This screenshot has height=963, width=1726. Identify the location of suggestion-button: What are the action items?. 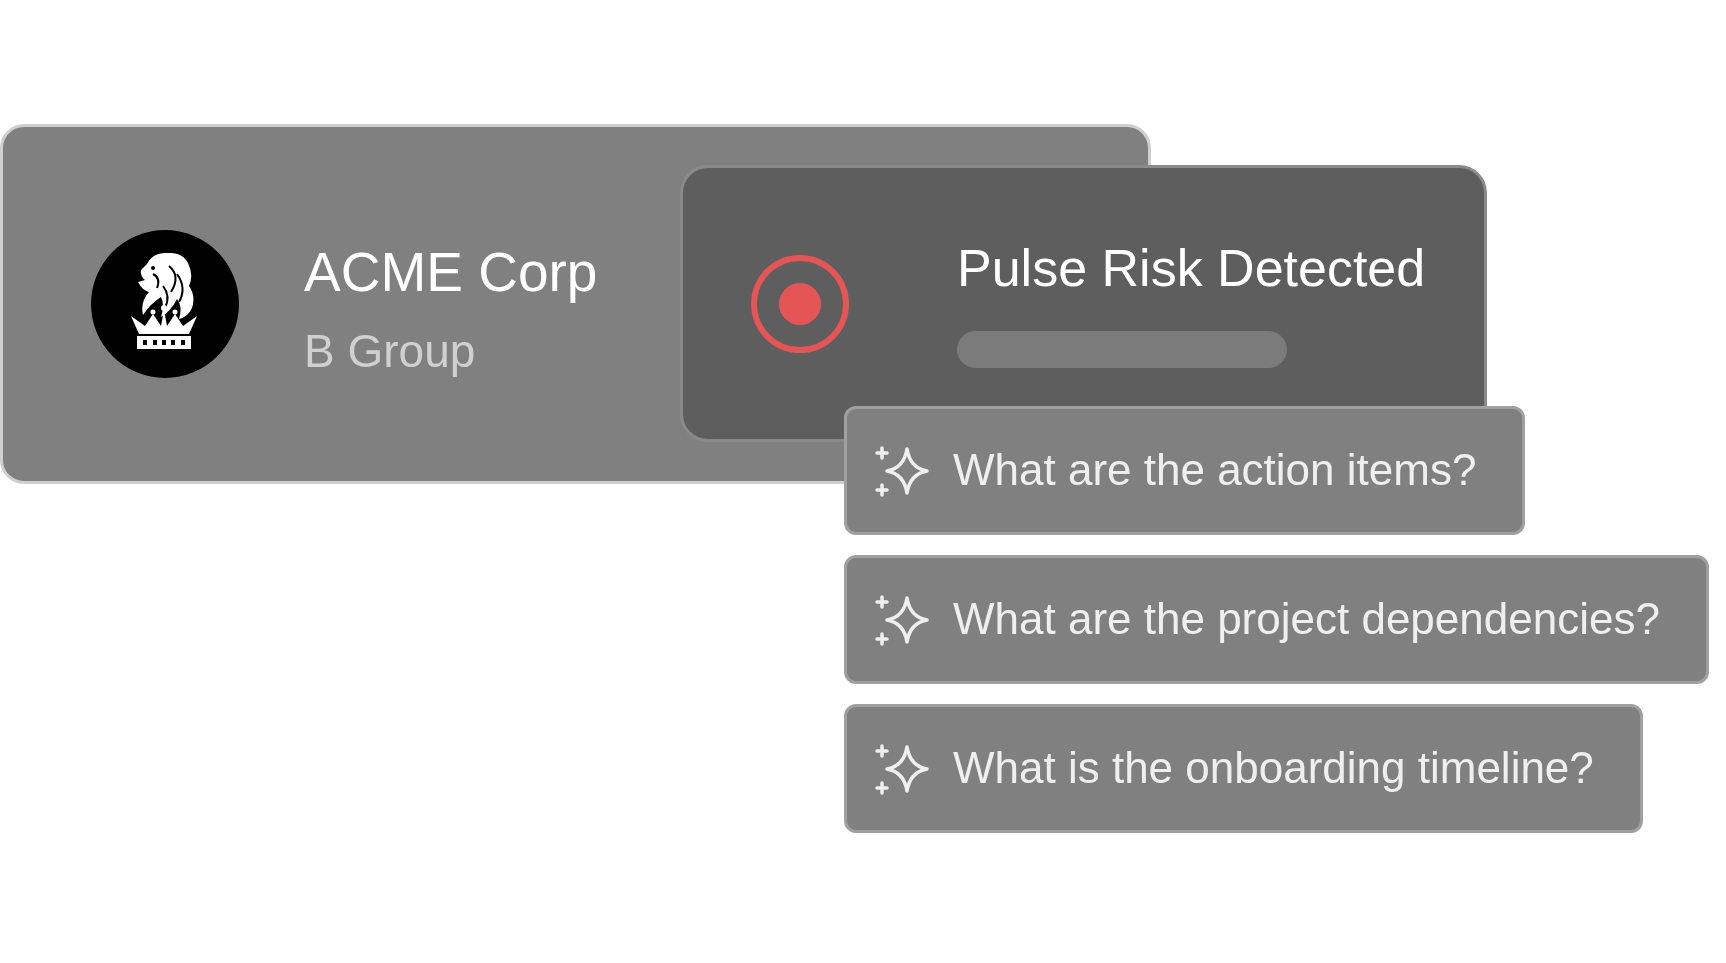
(1185, 470).